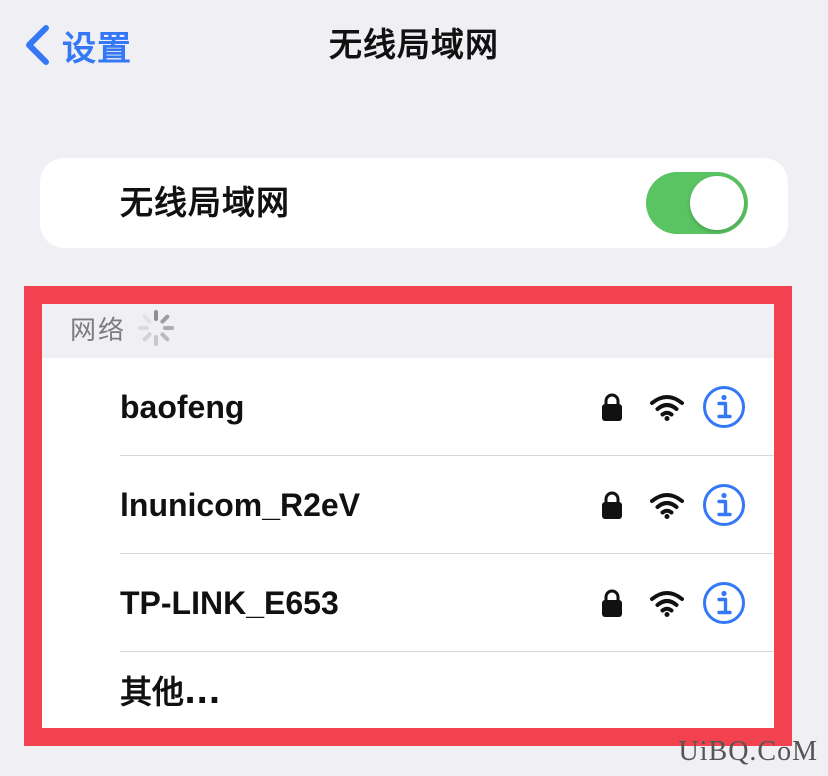  Describe the element at coordinates (408, 407) in the screenshot. I see `network-row: baofeng` at that location.